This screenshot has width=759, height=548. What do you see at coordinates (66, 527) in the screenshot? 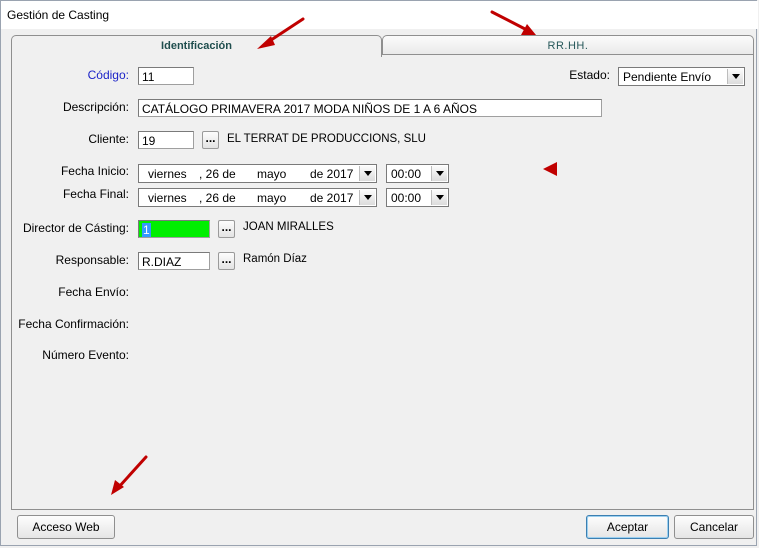
I see `acceso-web-button: Acceso Web` at bounding box center [66, 527].